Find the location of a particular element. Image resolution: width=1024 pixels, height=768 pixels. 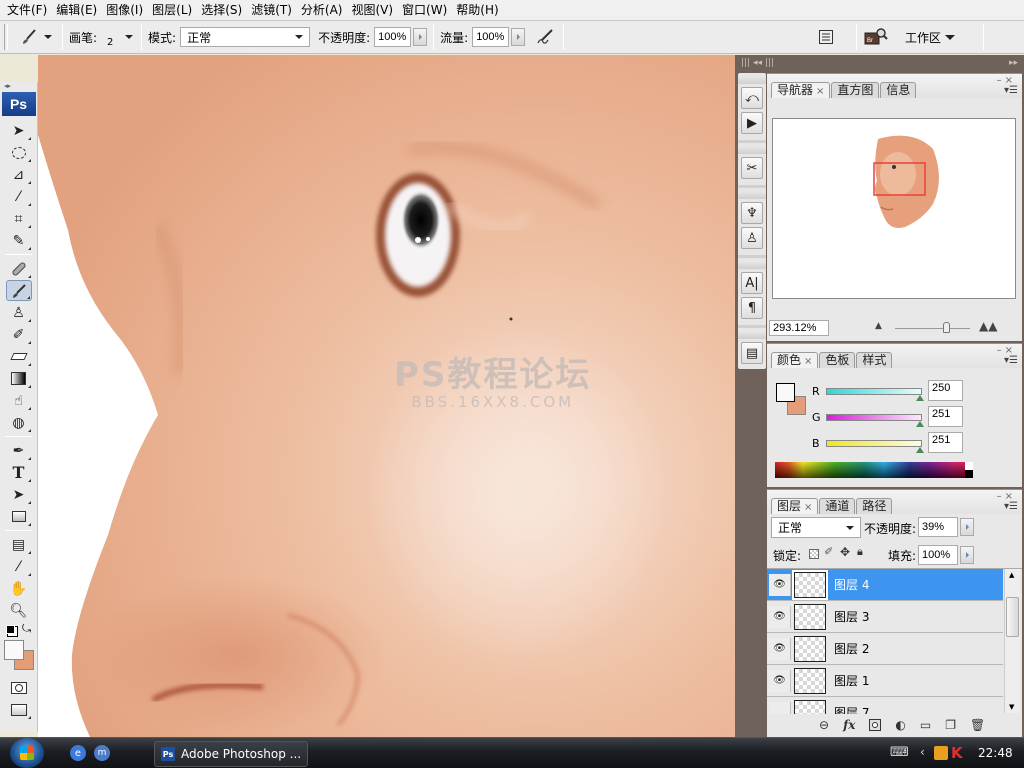

tab-color: 颜色 × is located at coordinates (795, 360).